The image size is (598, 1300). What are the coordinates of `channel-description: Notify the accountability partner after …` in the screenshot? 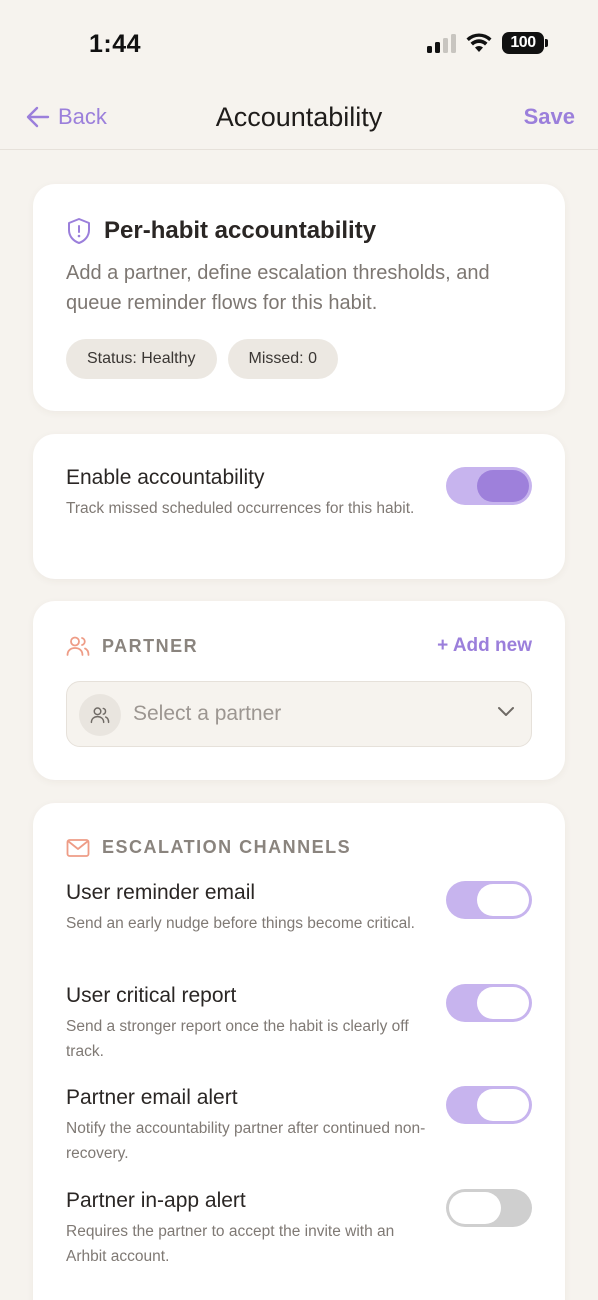 It's located at (246, 1141).